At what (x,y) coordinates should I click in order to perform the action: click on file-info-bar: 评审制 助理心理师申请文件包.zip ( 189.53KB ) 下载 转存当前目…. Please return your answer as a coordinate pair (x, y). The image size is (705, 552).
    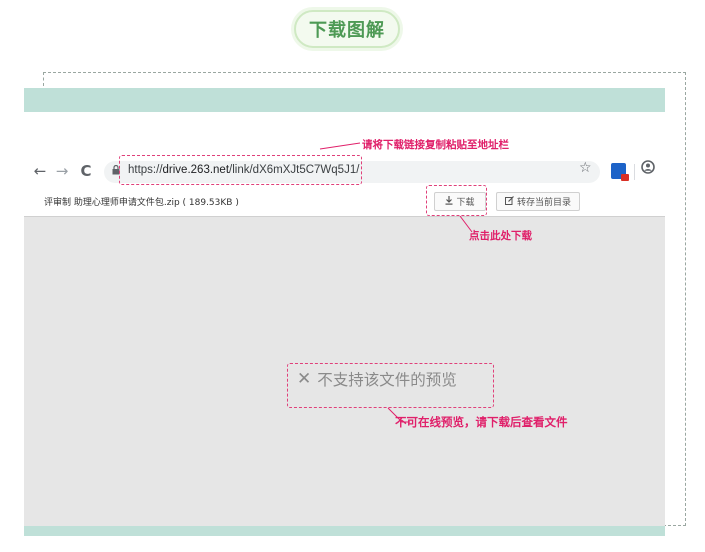
    Looking at the image, I should click on (344, 201).